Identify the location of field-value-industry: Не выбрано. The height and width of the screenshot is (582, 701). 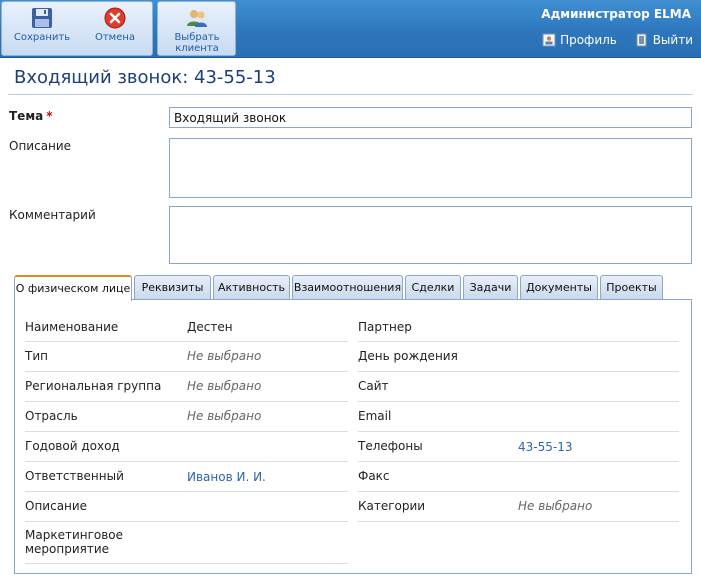
(224, 416).